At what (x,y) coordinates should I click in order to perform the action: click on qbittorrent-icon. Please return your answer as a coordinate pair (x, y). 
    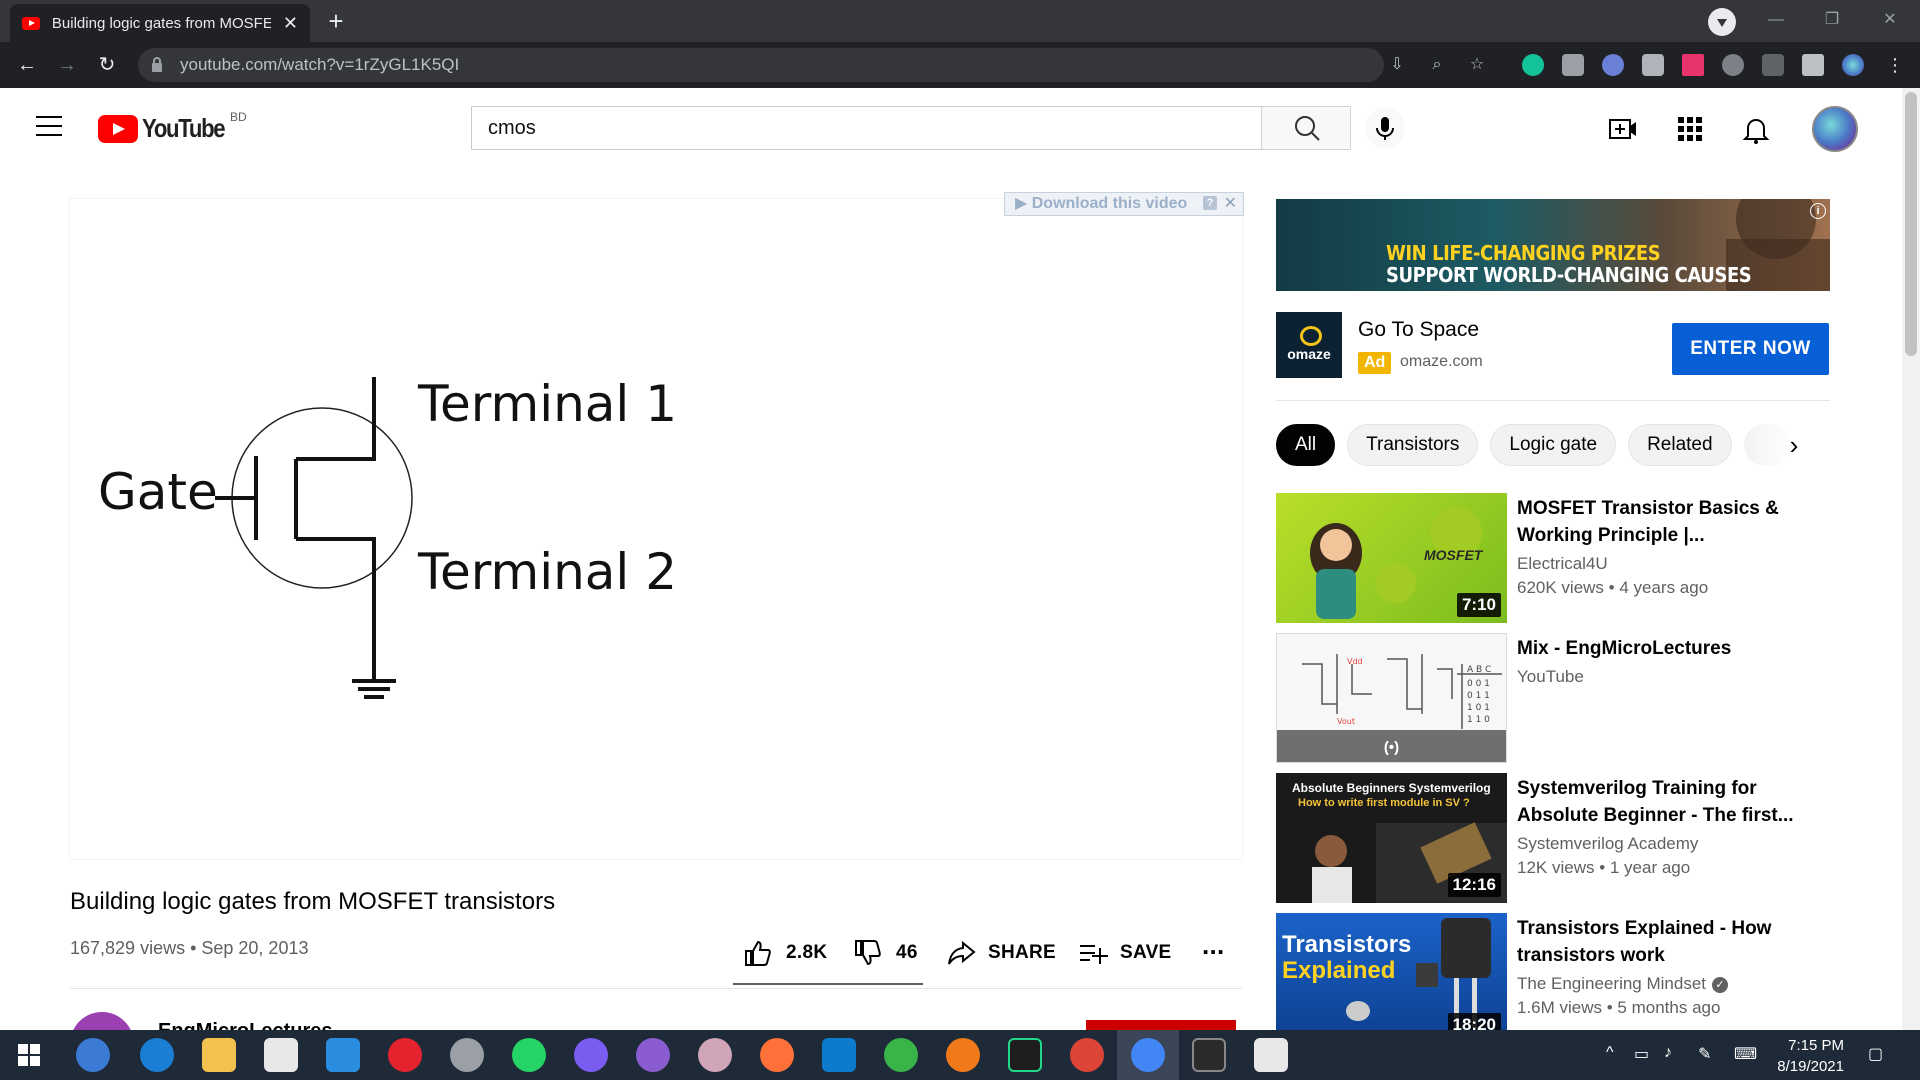
    Looking at the image, I should click on (93, 1055).